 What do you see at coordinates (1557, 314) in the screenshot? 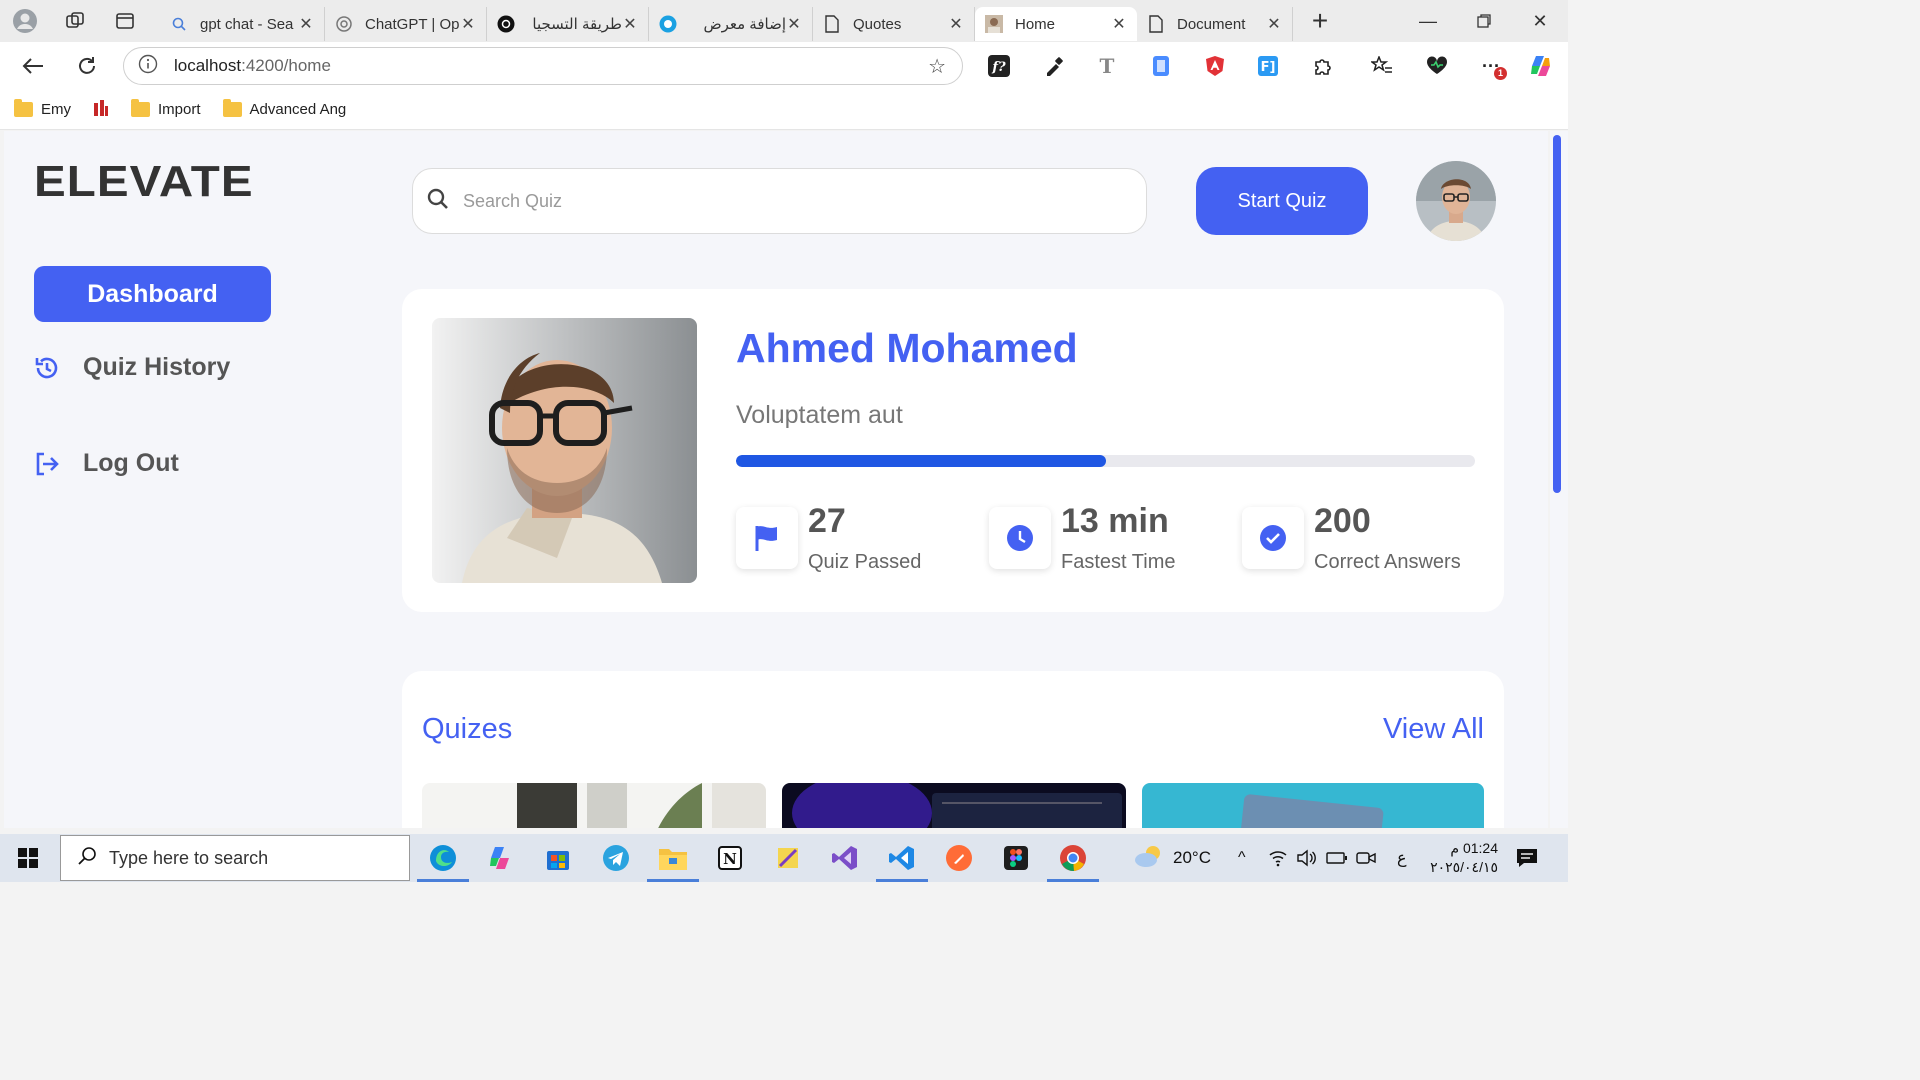
I see `scrollbar-thumb` at bounding box center [1557, 314].